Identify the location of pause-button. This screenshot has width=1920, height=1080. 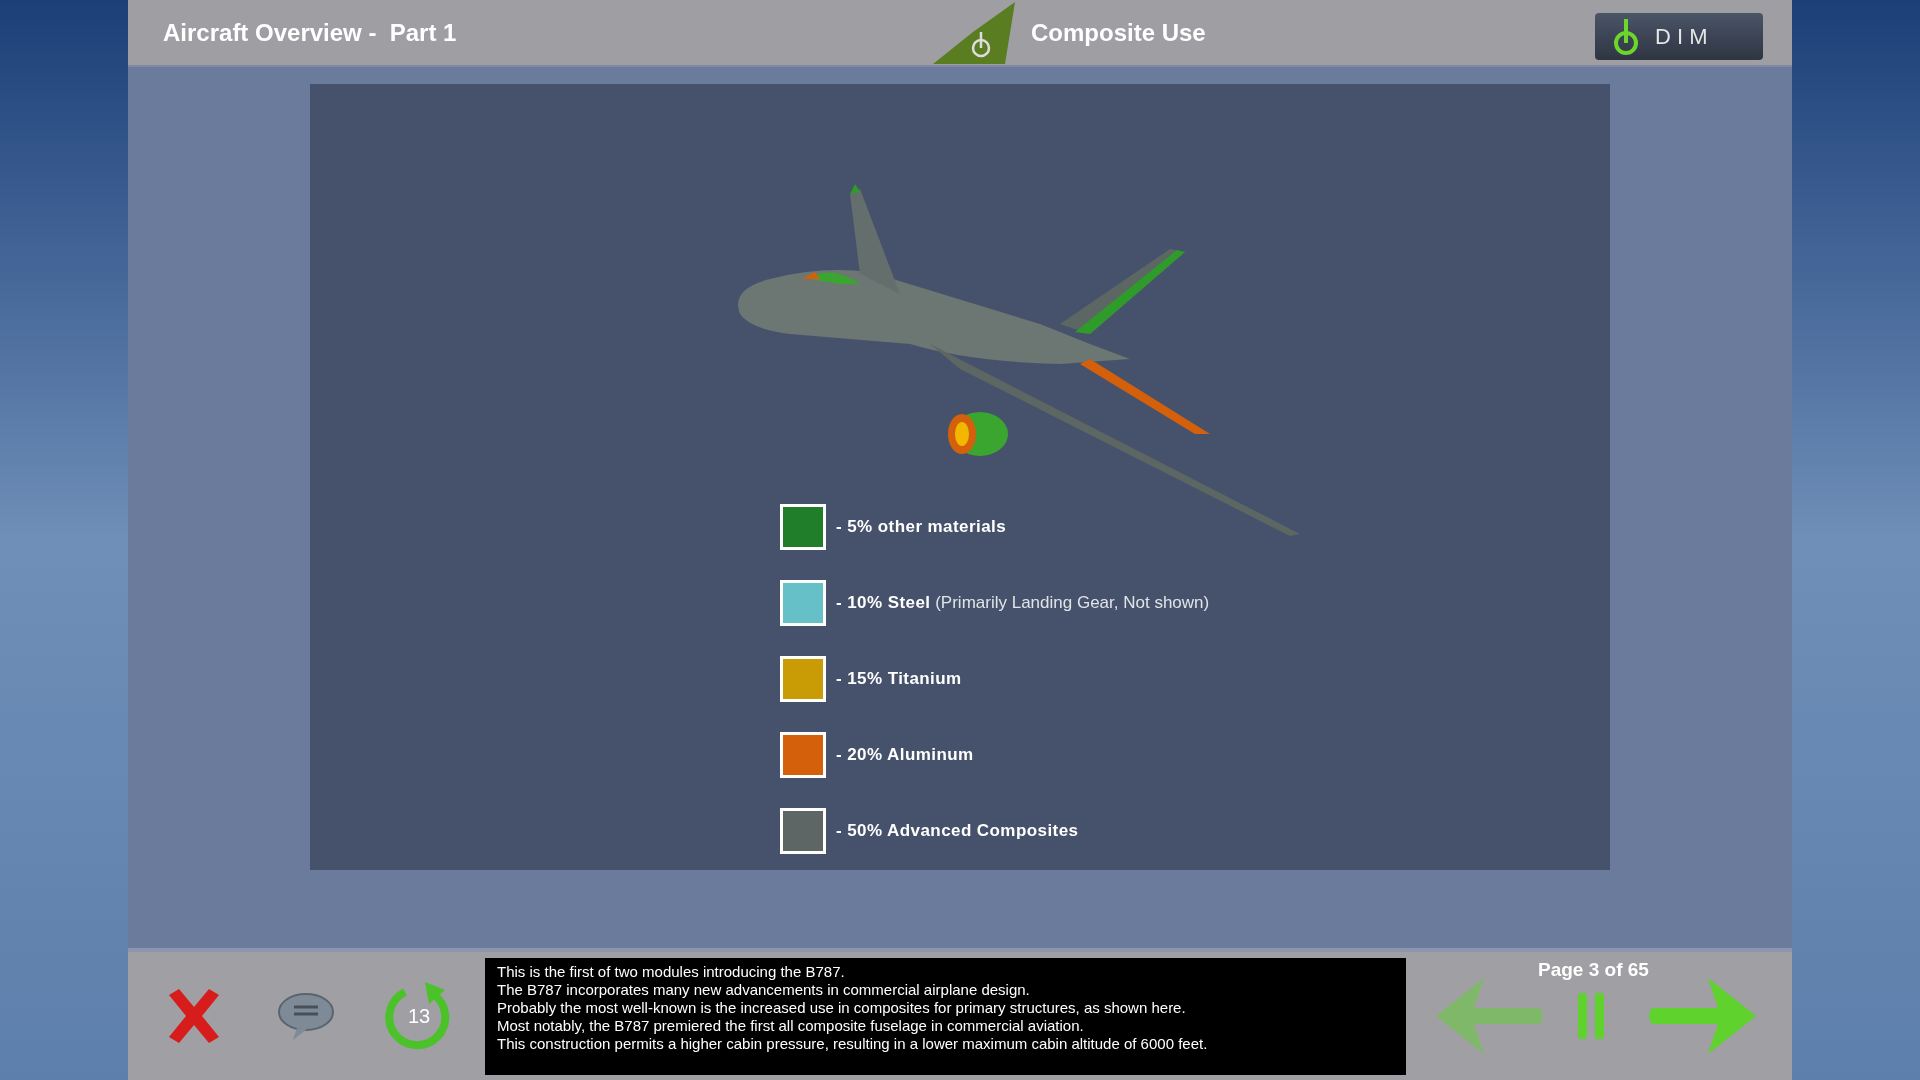
(1591, 1016).